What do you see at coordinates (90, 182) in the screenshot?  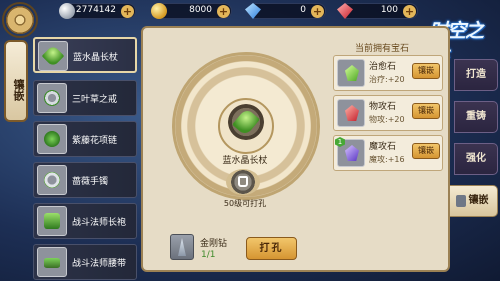 I see `item-name: 蔷薇手镯` at bounding box center [90, 182].